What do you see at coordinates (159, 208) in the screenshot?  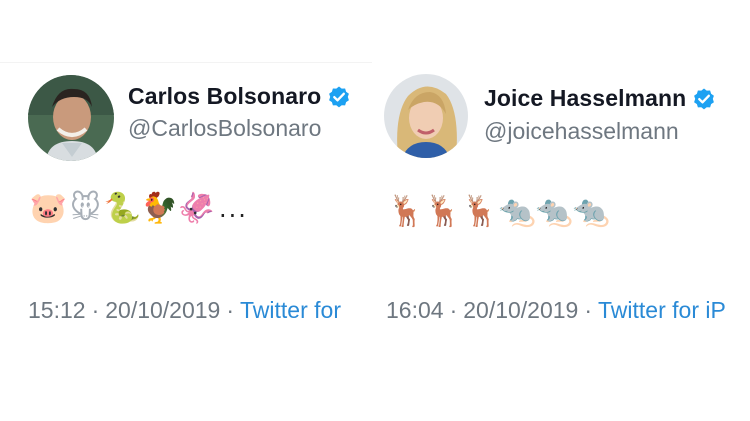 I see `rooster-icon: 🐓` at bounding box center [159, 208].